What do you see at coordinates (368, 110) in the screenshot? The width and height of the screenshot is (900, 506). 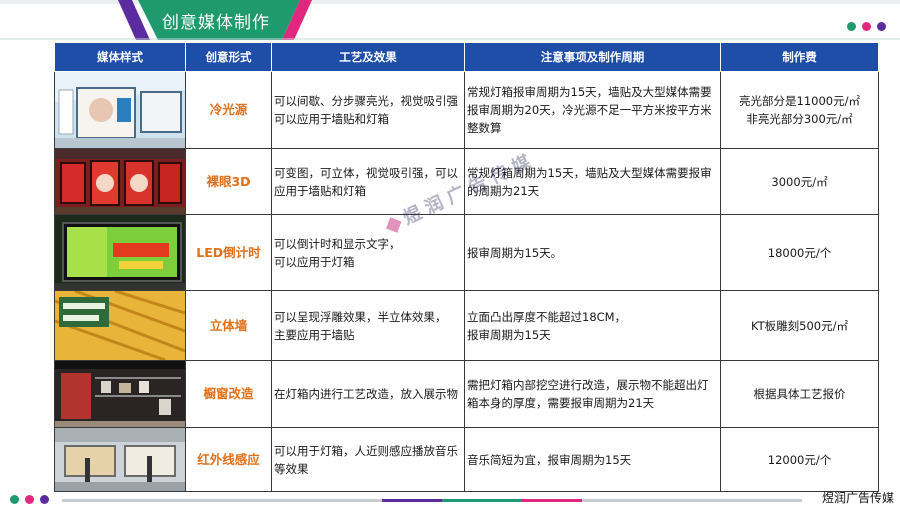 I see `process-text: 可以间歇、分步骤亮光，视觉吸引强可以应用于墙贴和灯箱` at bounding box center [368, 110].